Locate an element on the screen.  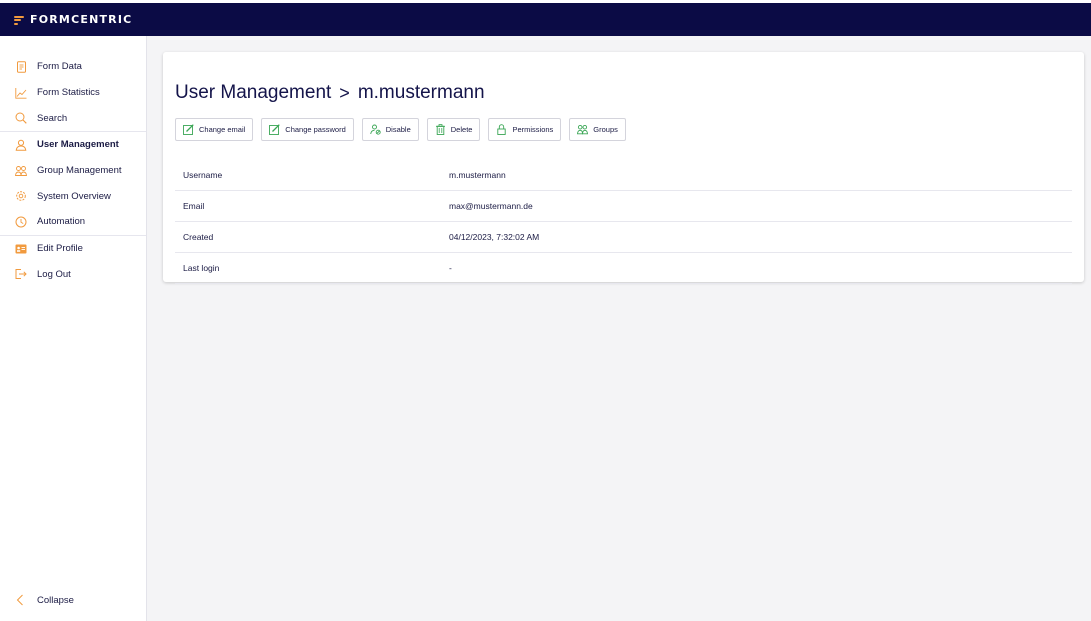
change-email-button: Change email is located at coordinates (214, 129).